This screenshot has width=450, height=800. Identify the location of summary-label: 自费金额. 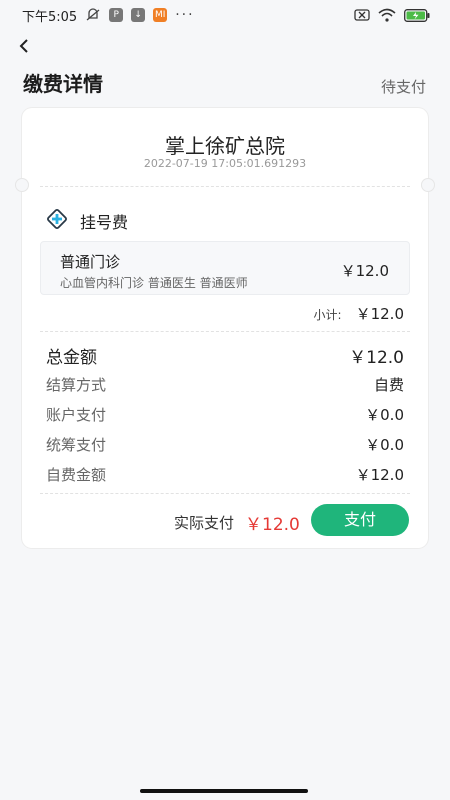
(76, 475).